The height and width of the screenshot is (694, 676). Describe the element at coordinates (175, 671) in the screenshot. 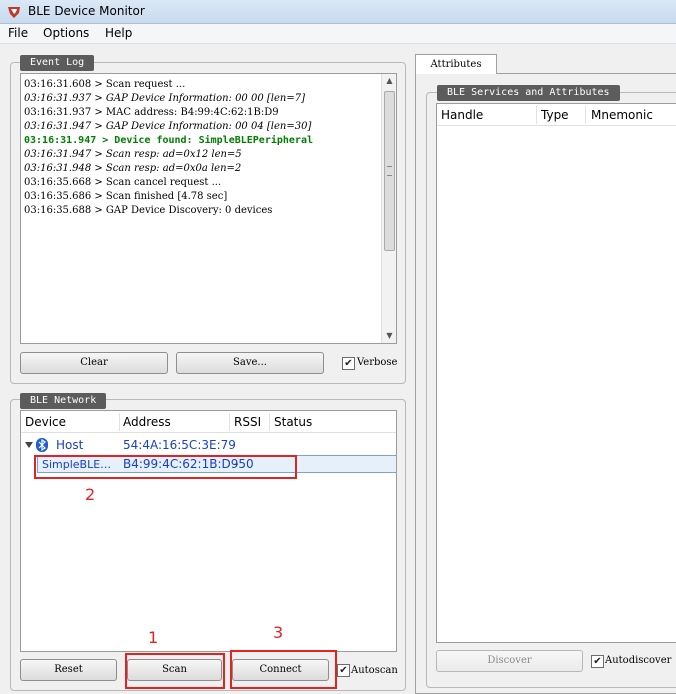

I see `annotation-box-scan` at that location.